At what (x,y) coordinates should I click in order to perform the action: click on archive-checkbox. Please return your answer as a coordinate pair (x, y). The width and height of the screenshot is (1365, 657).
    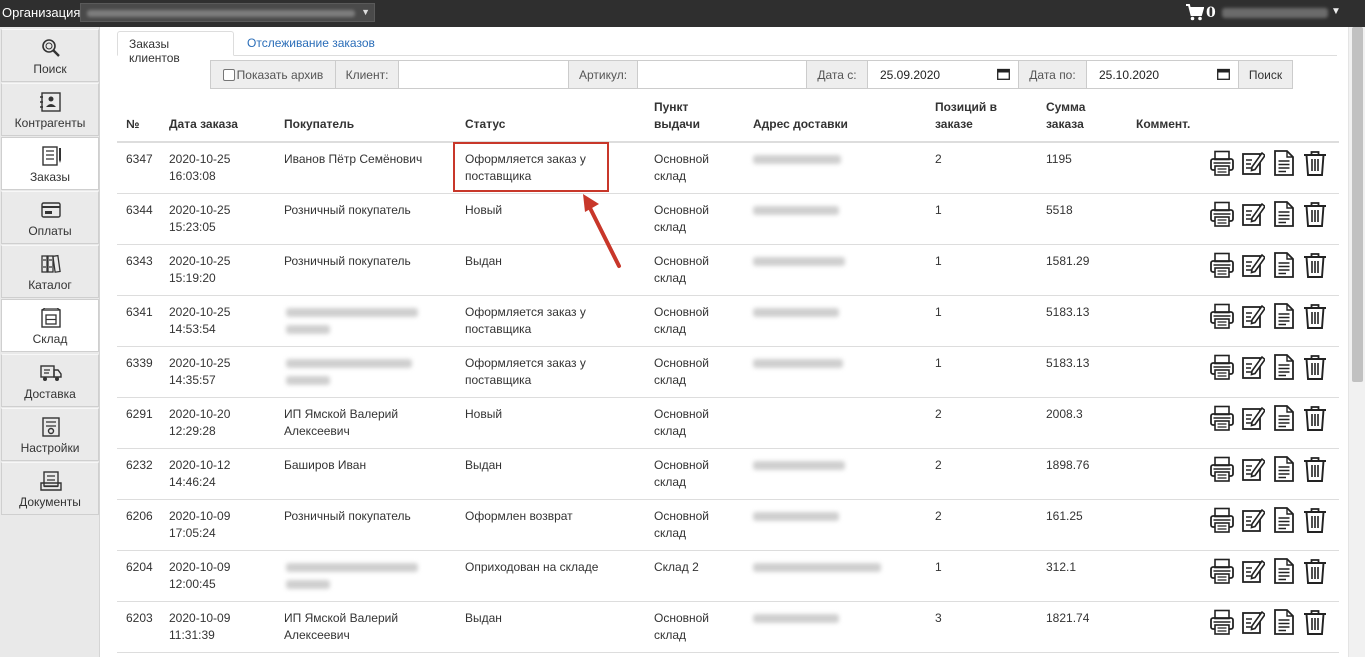
    Looking at the image, I should click on (228, 75).